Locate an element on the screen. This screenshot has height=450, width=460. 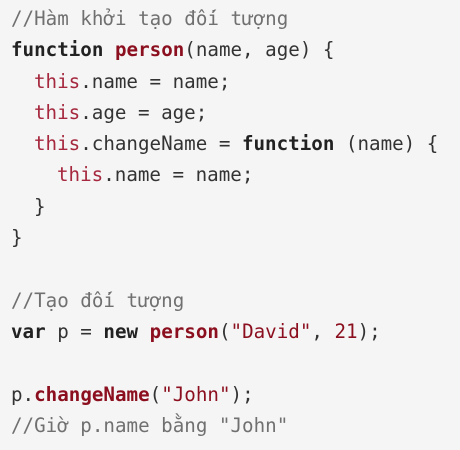
code-line-5: this.changeName = function (name) { is located at coordinates (235, 143).